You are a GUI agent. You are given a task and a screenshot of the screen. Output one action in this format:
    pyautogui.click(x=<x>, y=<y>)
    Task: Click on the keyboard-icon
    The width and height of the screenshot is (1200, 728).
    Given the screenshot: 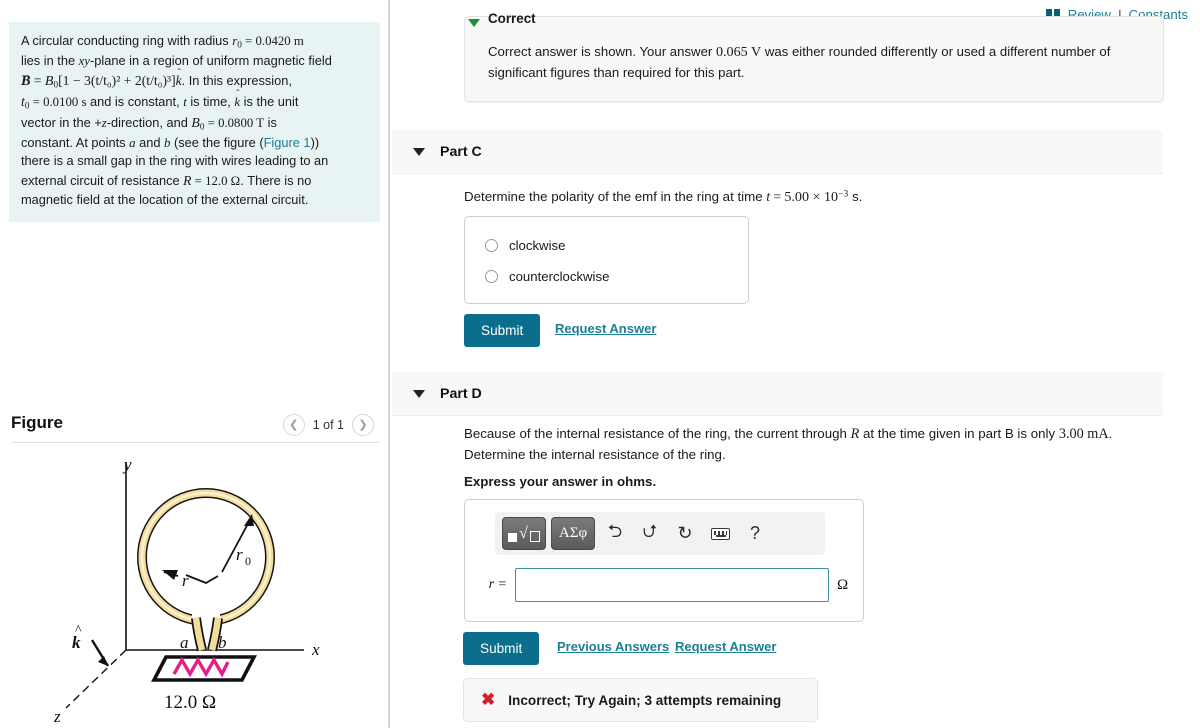 What is the action you would take?
    pyautogui.click(x=720, y=534)
    